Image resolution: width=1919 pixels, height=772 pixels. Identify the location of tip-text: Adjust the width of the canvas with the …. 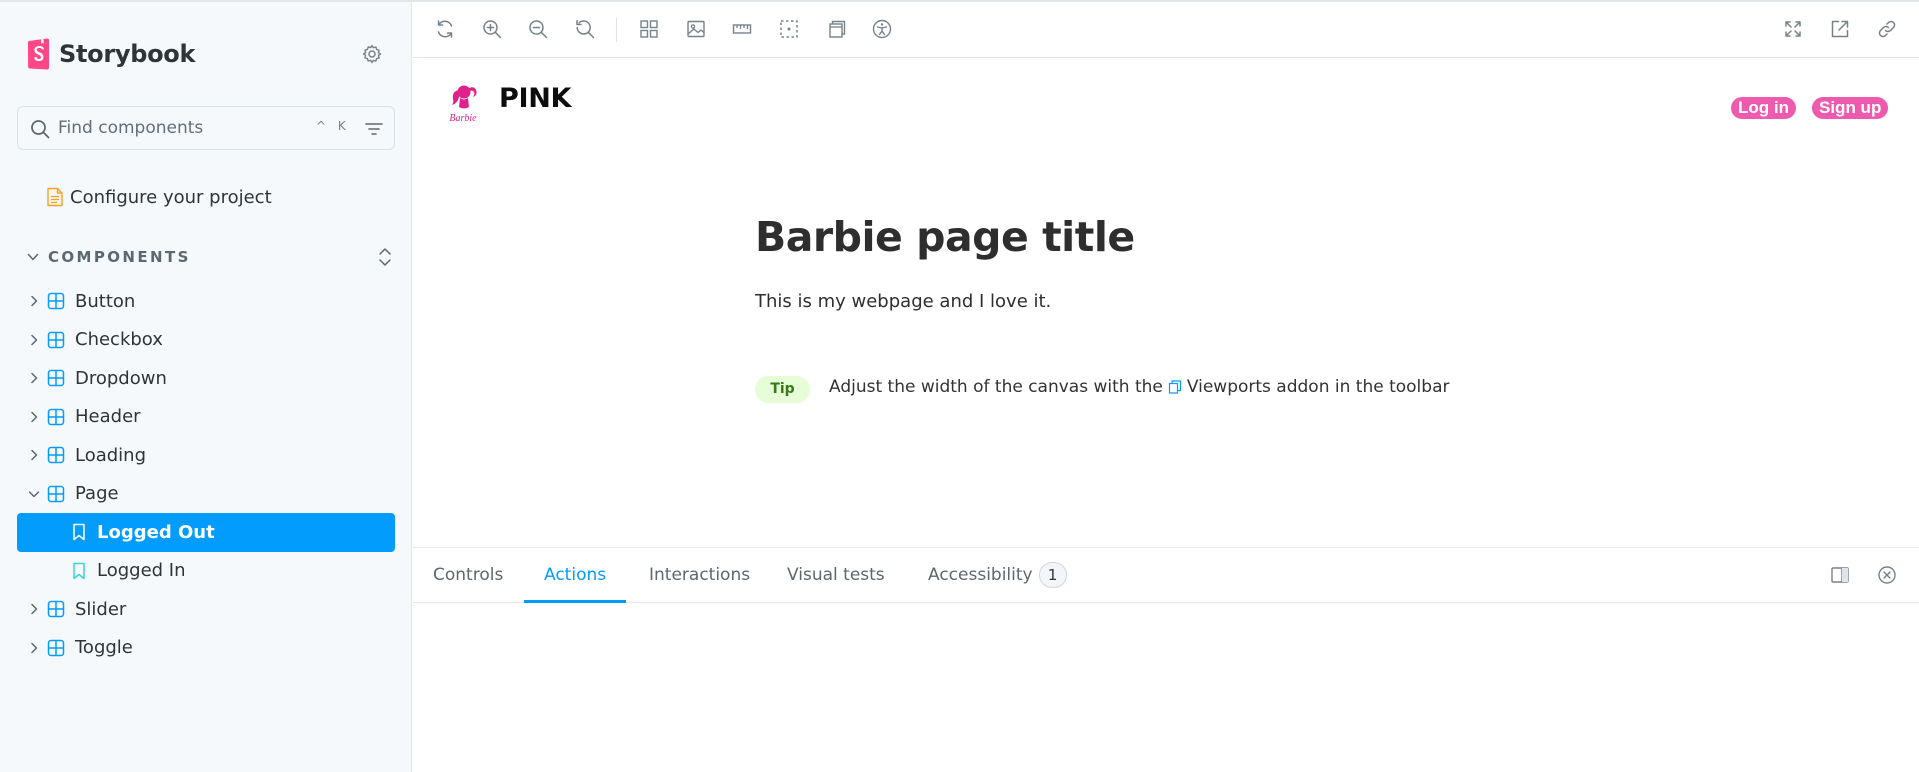
(1139, 387).